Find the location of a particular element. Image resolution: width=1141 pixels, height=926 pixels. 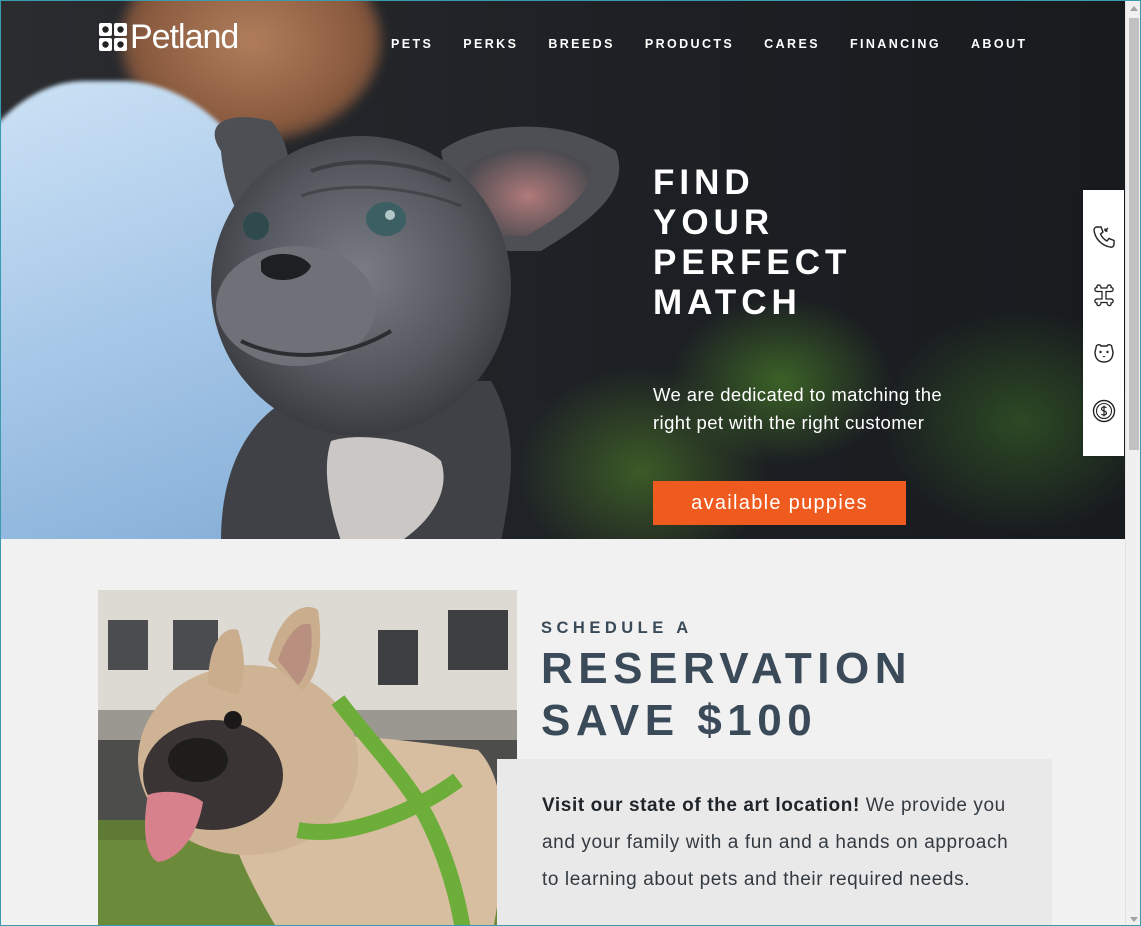

phone-icon is located at coordinates (1104, 237).